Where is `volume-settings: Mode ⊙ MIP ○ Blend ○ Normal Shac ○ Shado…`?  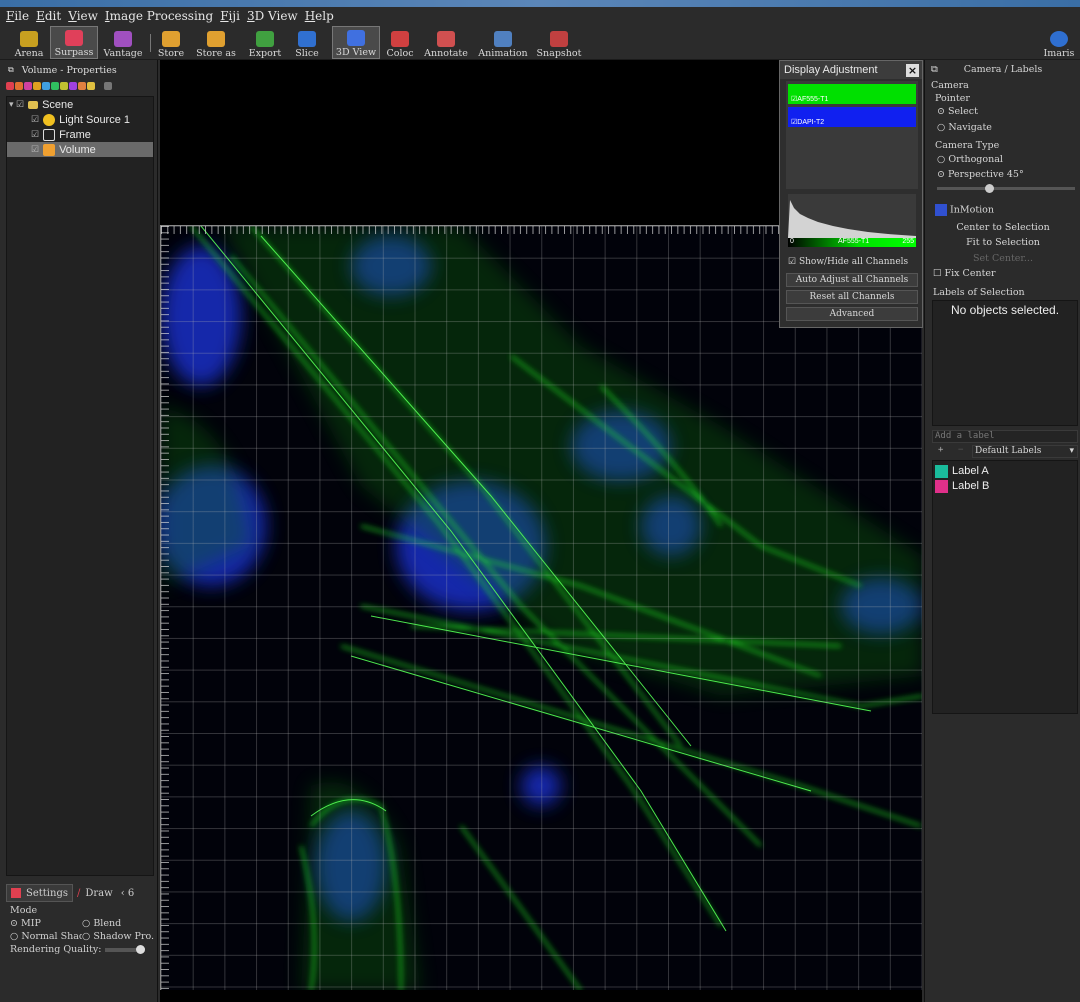 volume-settings: Mode ⊙ MIP ○ Blend ○ Normal Shac ○ Shado… is located at coordinates (81, 949).